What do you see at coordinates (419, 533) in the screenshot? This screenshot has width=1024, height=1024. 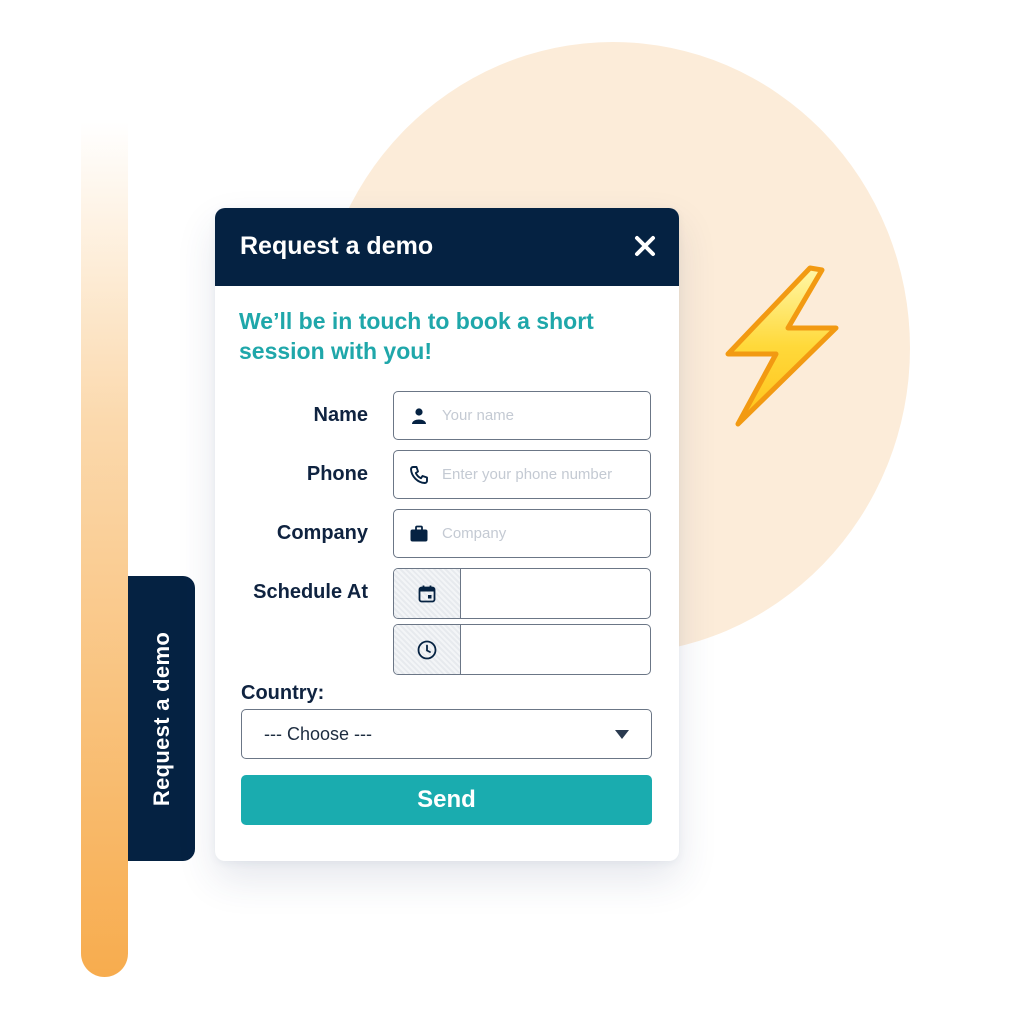 I see `briefcase-icon` at bounding box center [419, 533].